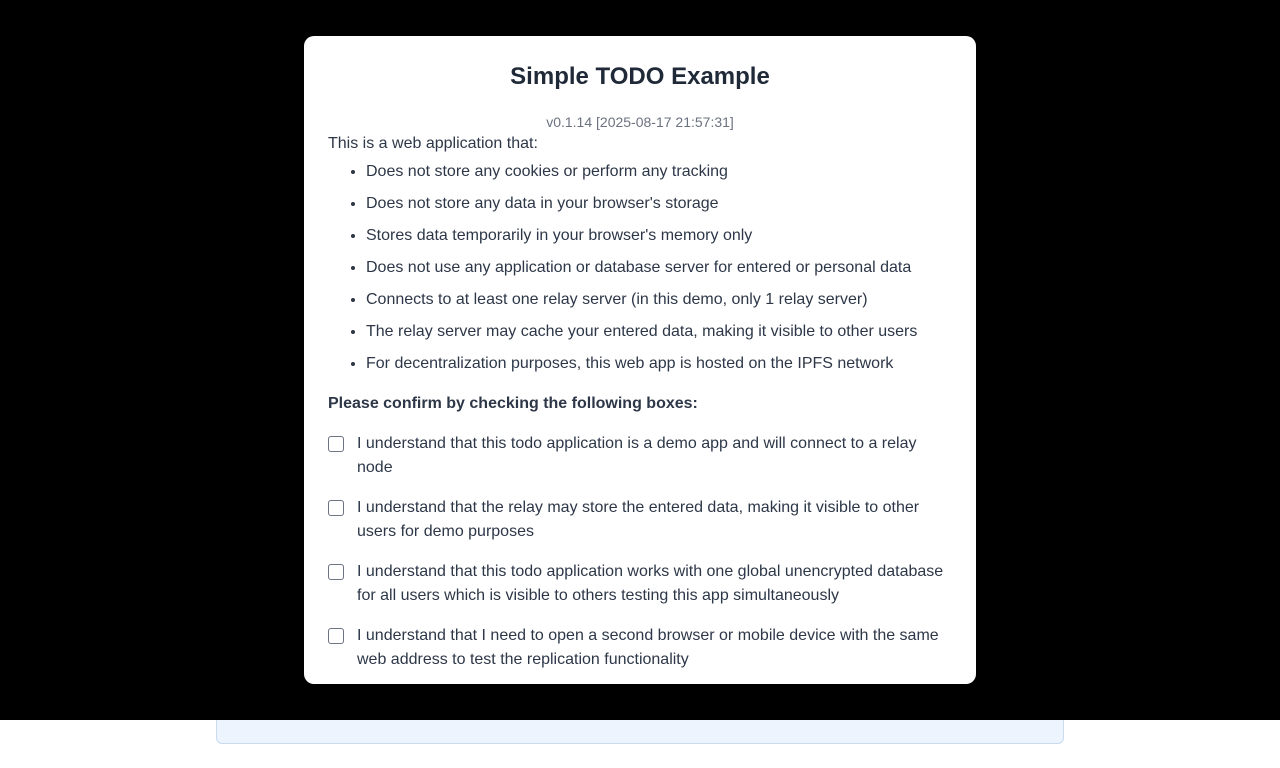  I want to click on confirm-relay-storage-checkbox, so click(336, 508).